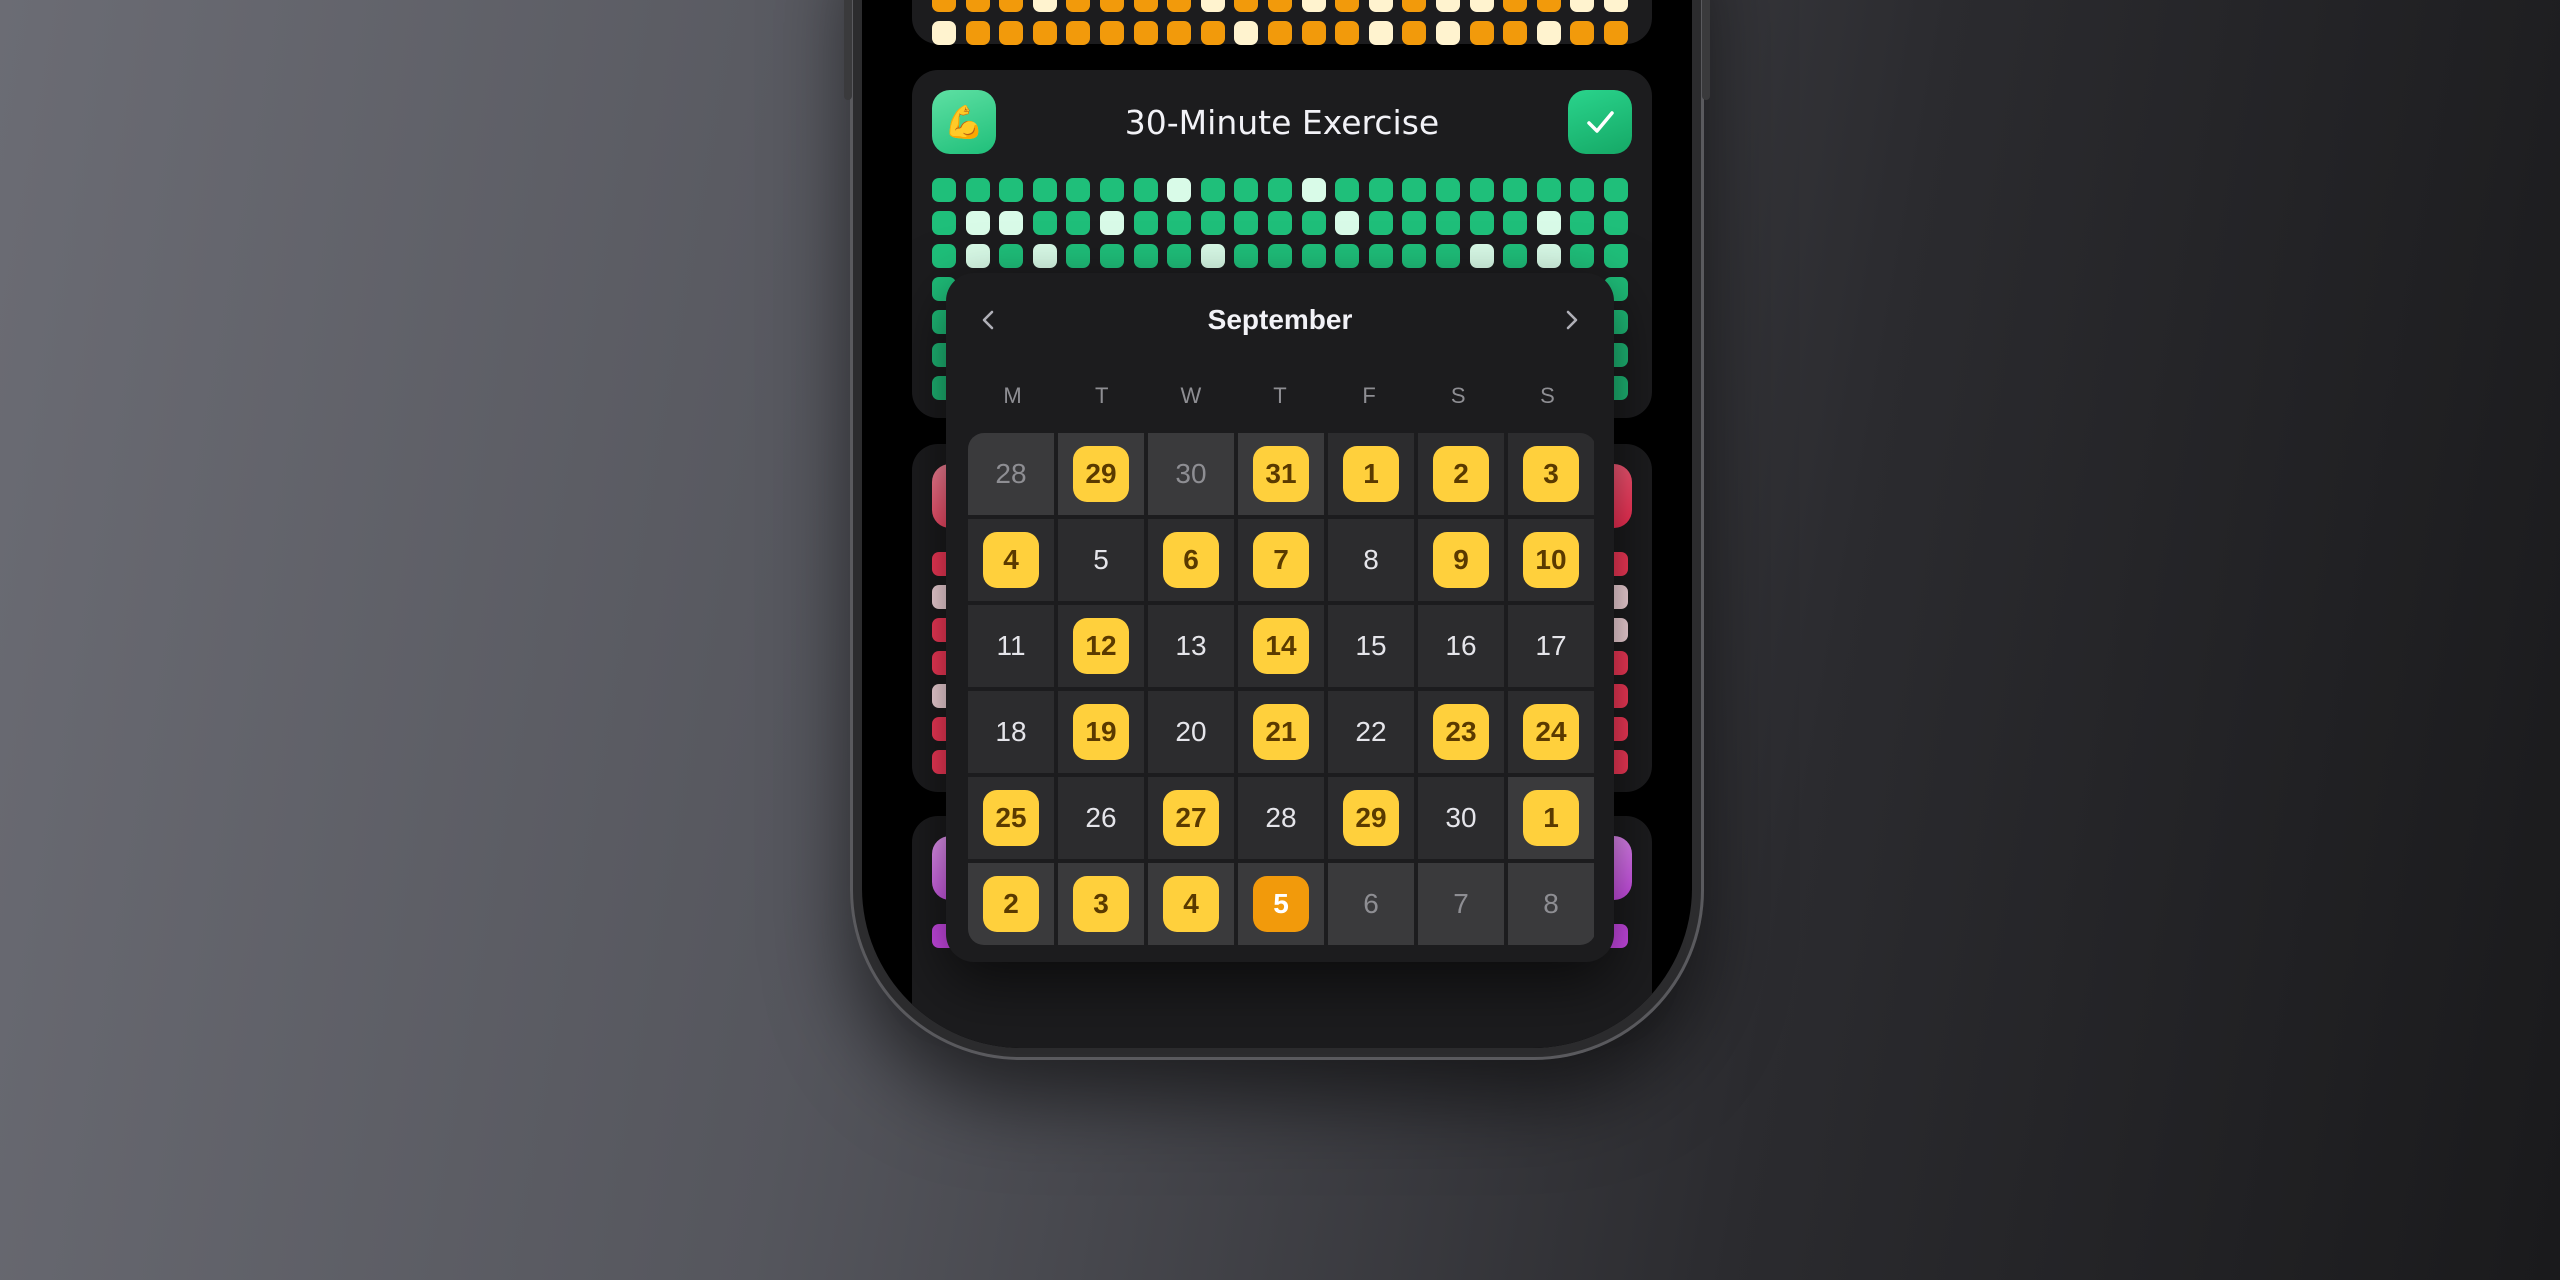 This screenshot has height=1280, width=2560. I want to click on calendar-day-number: 10, so click(1551, 560).